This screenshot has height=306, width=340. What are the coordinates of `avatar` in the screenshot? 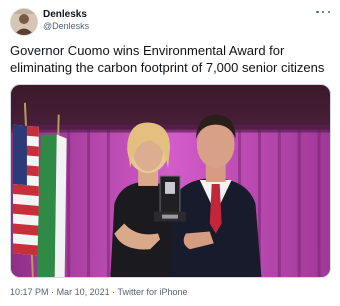 It's located at (24, 22).